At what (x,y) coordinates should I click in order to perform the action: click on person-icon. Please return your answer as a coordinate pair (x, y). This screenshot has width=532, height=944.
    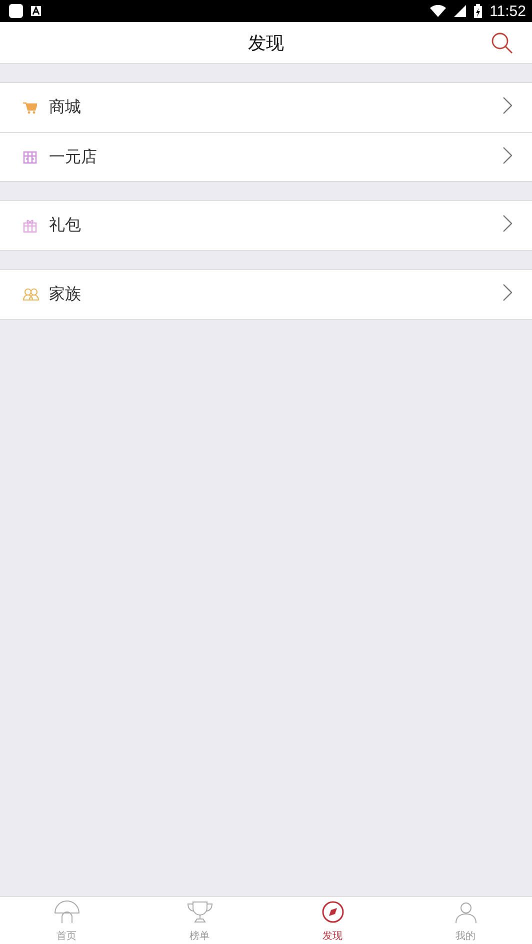
    Looking at the image, I should click on (466, 912).